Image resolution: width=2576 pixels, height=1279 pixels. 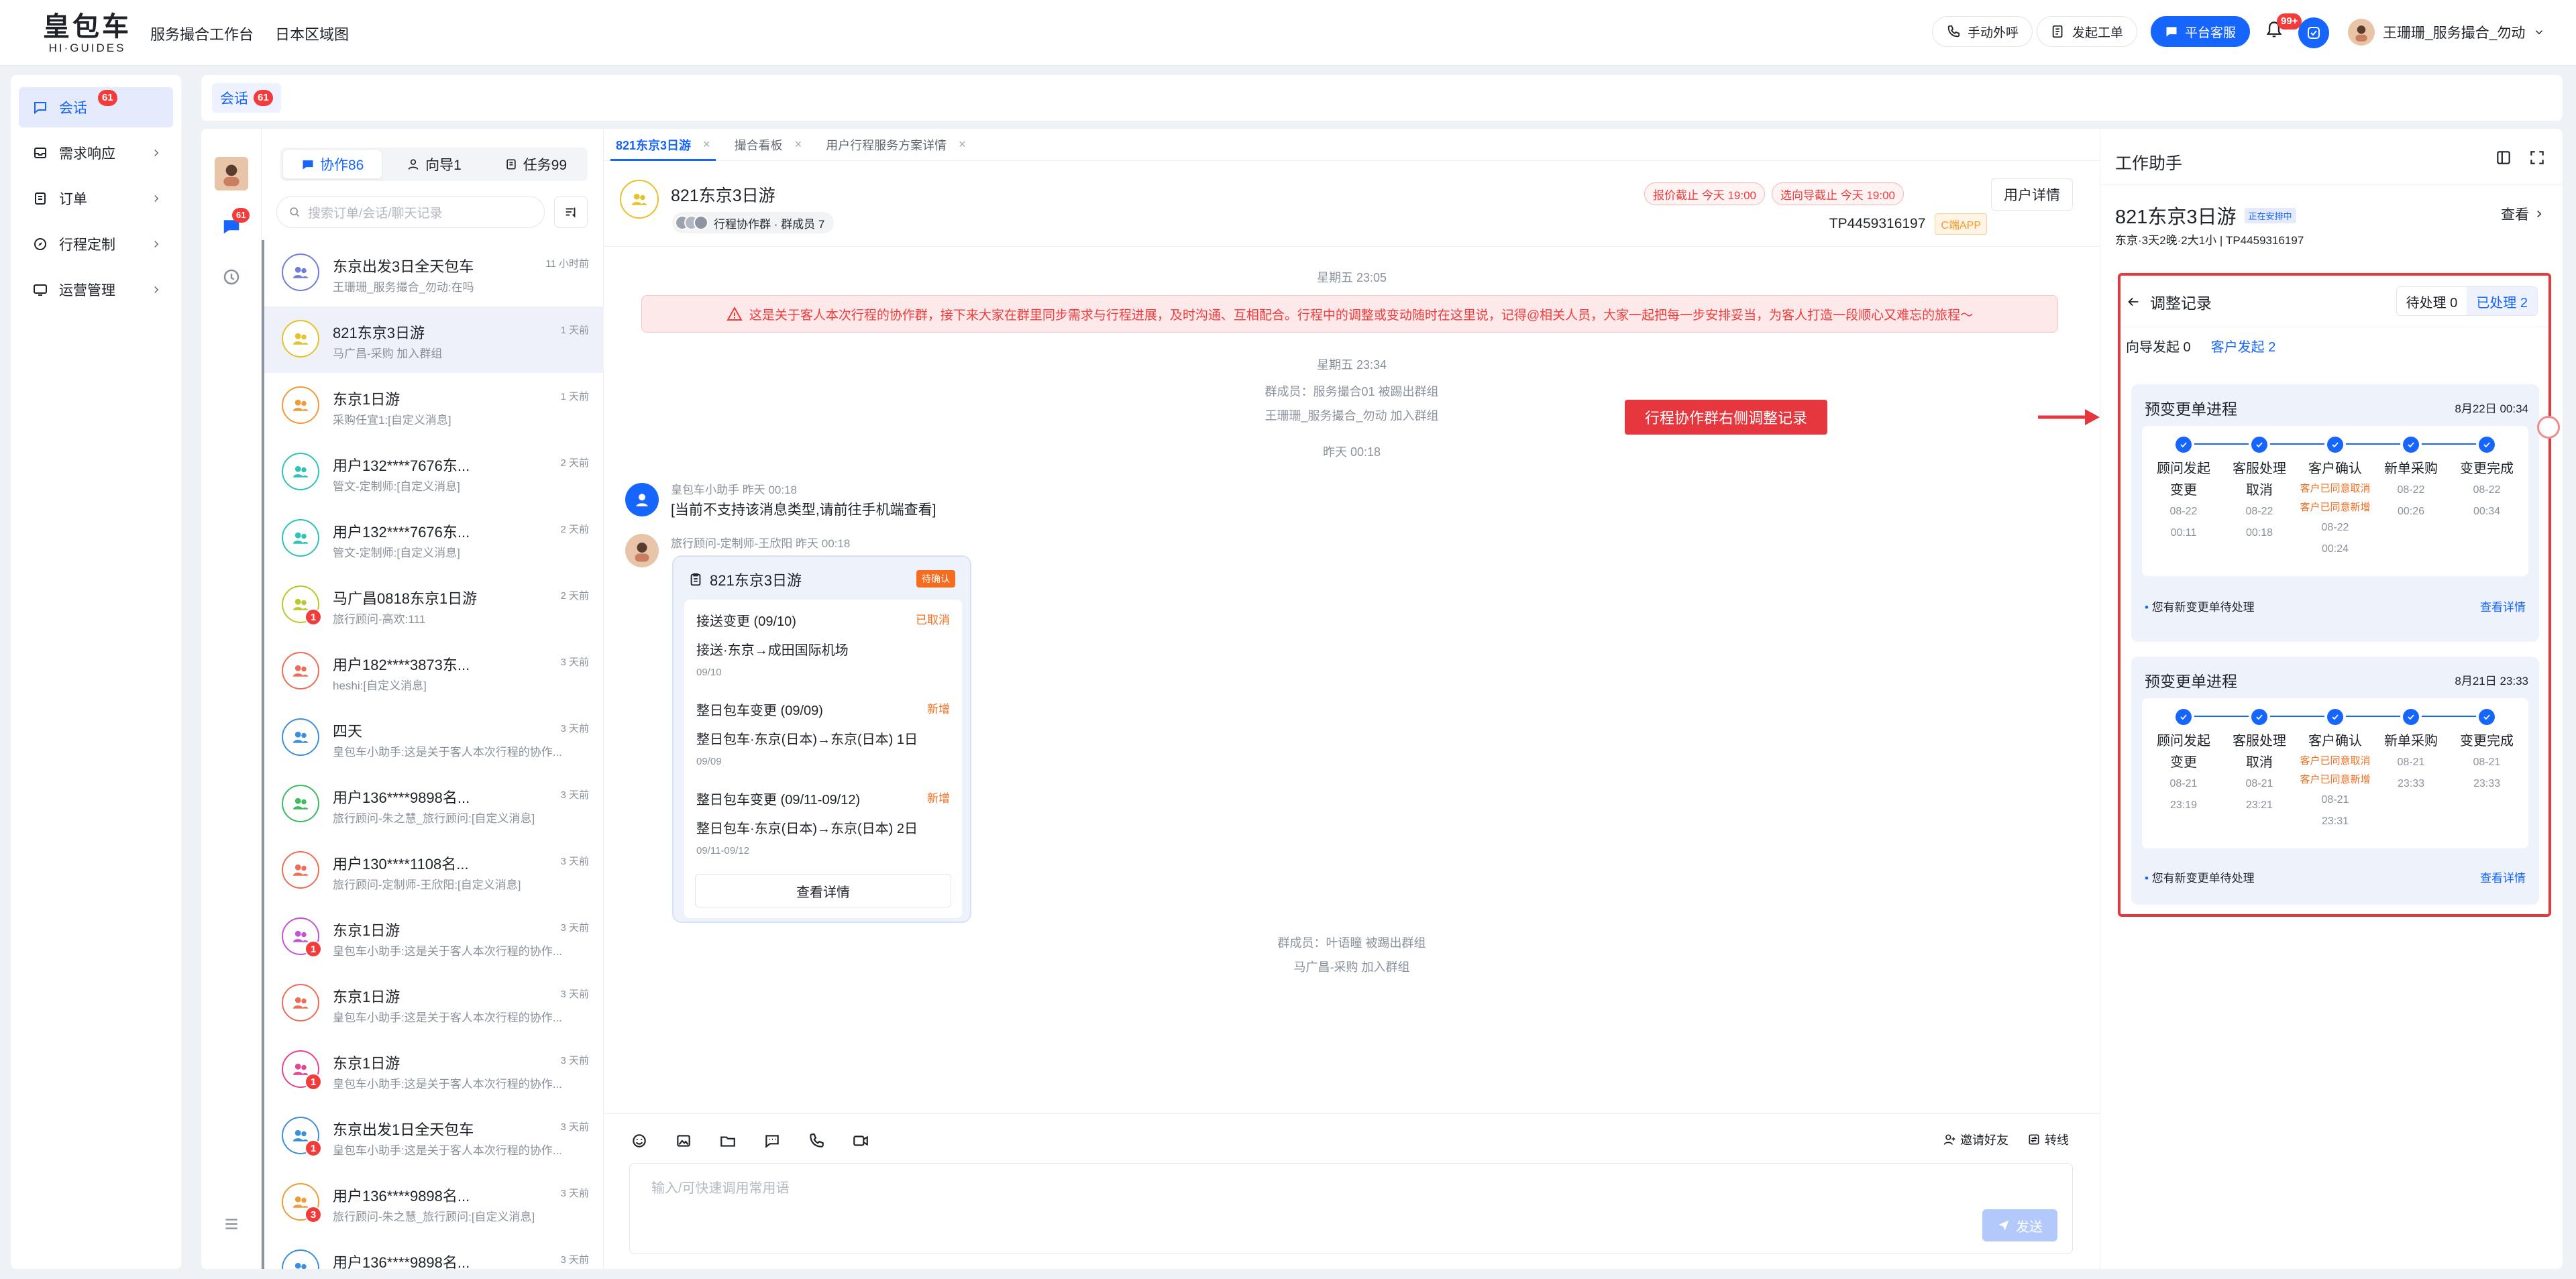 What do you see at coordinates (96, 198) in the screenshot?
I see `sidebar-item-orders: 订单` at bounding box center [96, 198].